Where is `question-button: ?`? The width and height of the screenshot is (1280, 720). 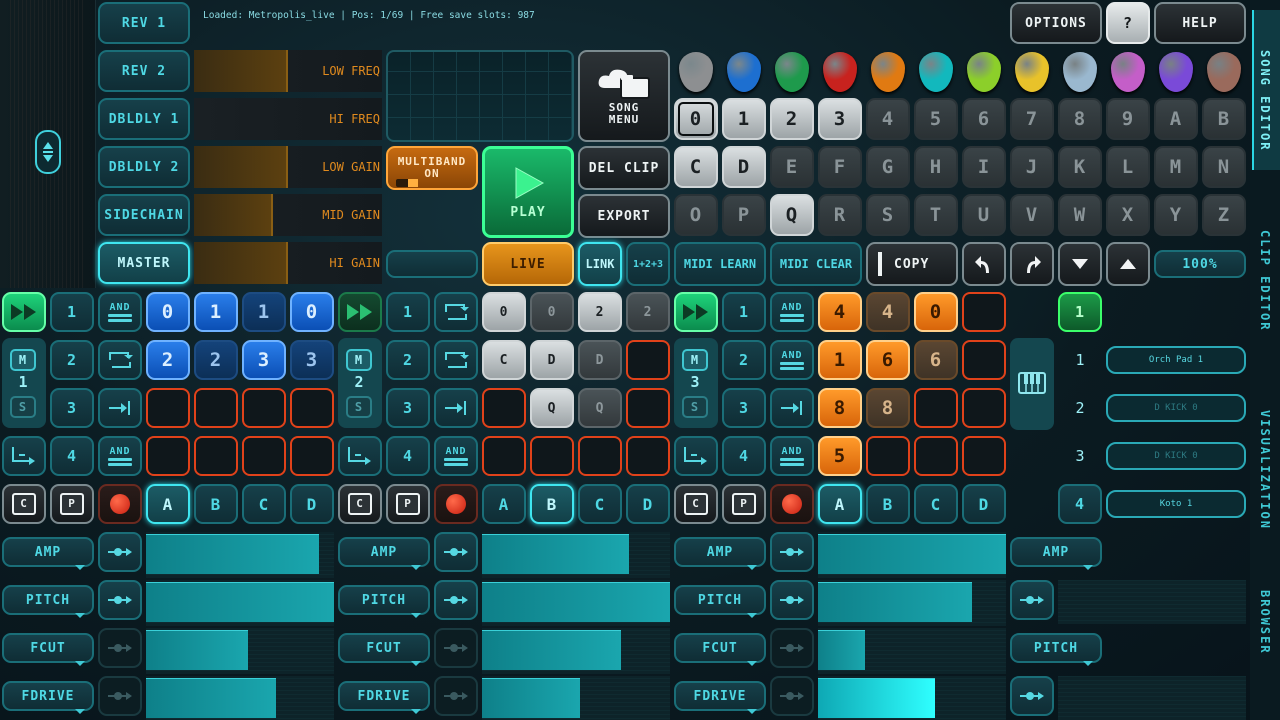 question-button: ? is located at coordinates (1128, 23).